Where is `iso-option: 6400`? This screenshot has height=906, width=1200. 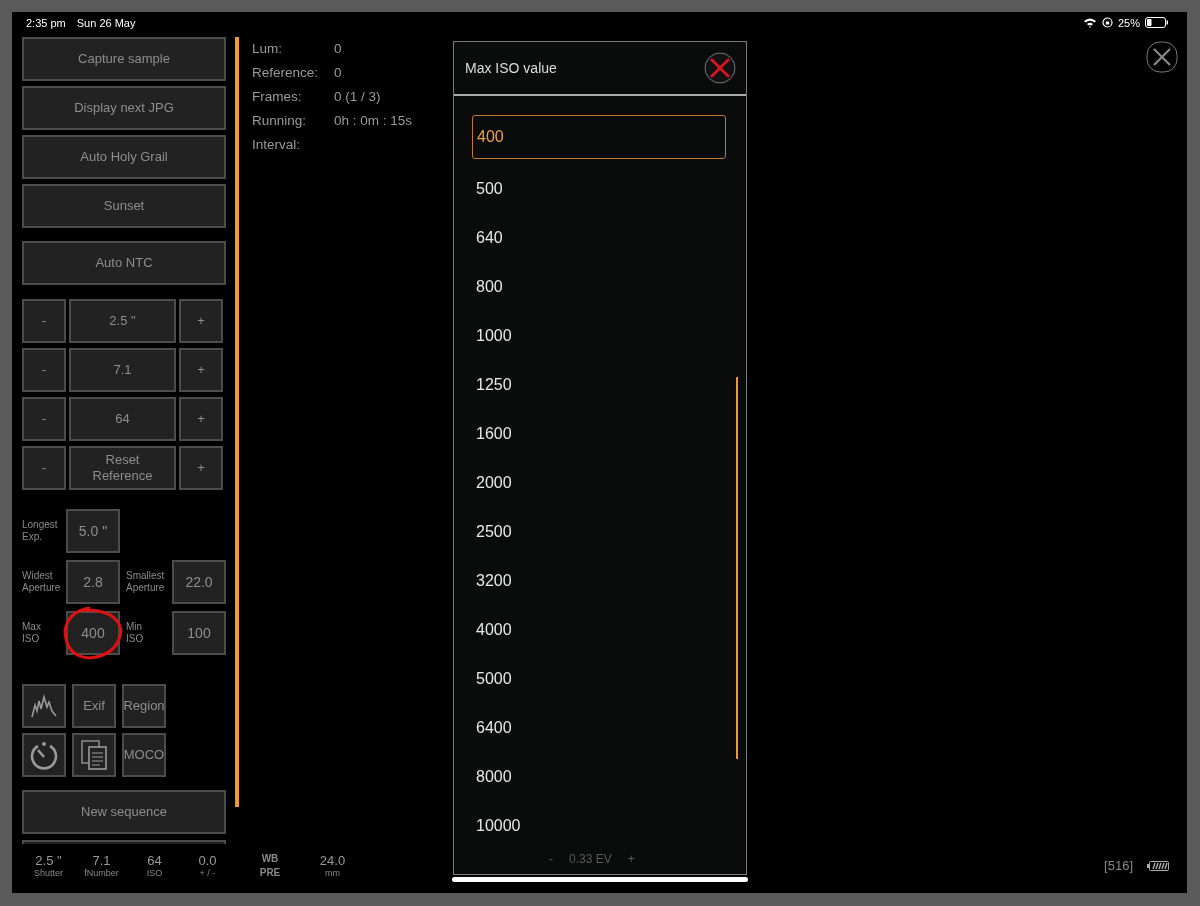 iso-option: 6400 is located at coordinates (599, 728).